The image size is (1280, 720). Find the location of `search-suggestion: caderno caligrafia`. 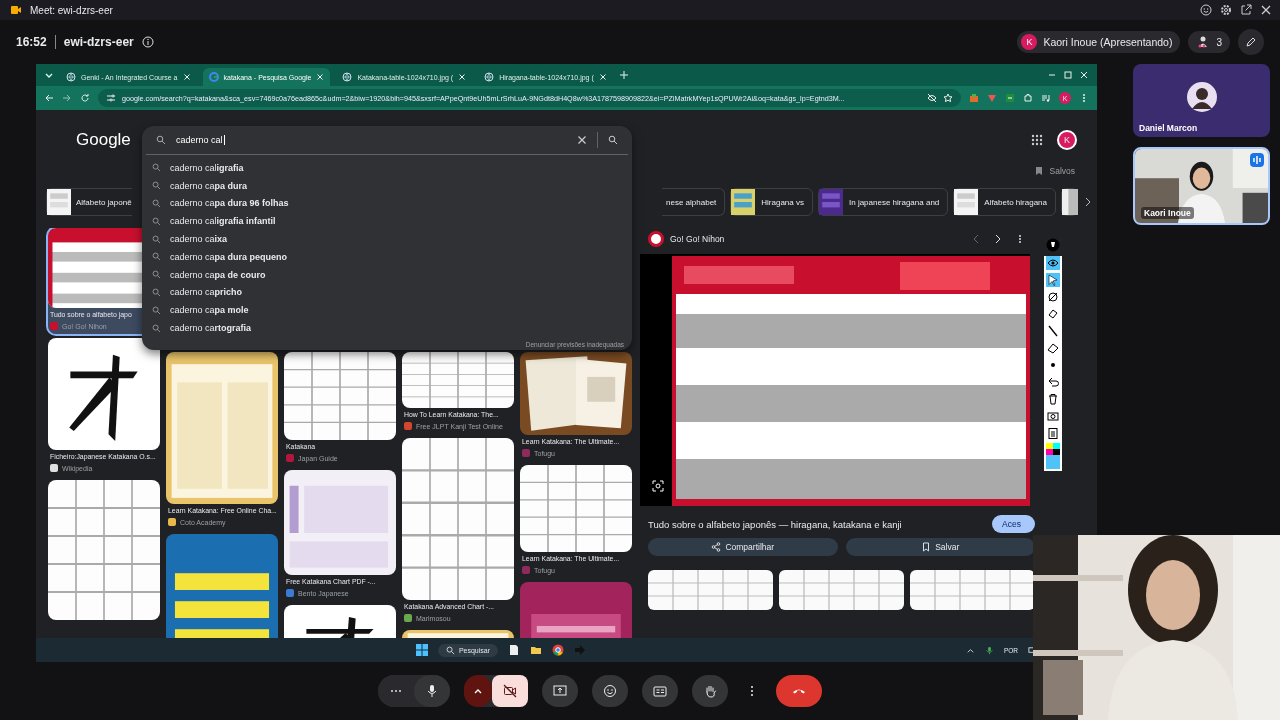

search-suggestion: caderno caligrafia is located at coordinates (392, 168).